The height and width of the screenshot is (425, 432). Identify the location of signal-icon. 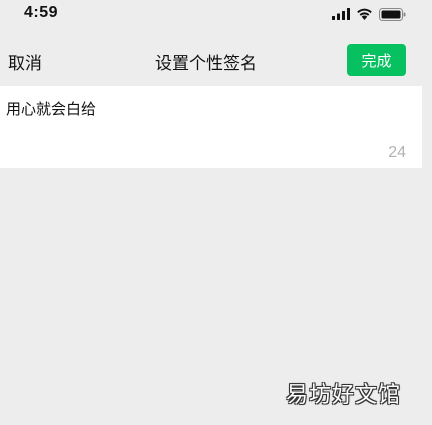
(341, 14).